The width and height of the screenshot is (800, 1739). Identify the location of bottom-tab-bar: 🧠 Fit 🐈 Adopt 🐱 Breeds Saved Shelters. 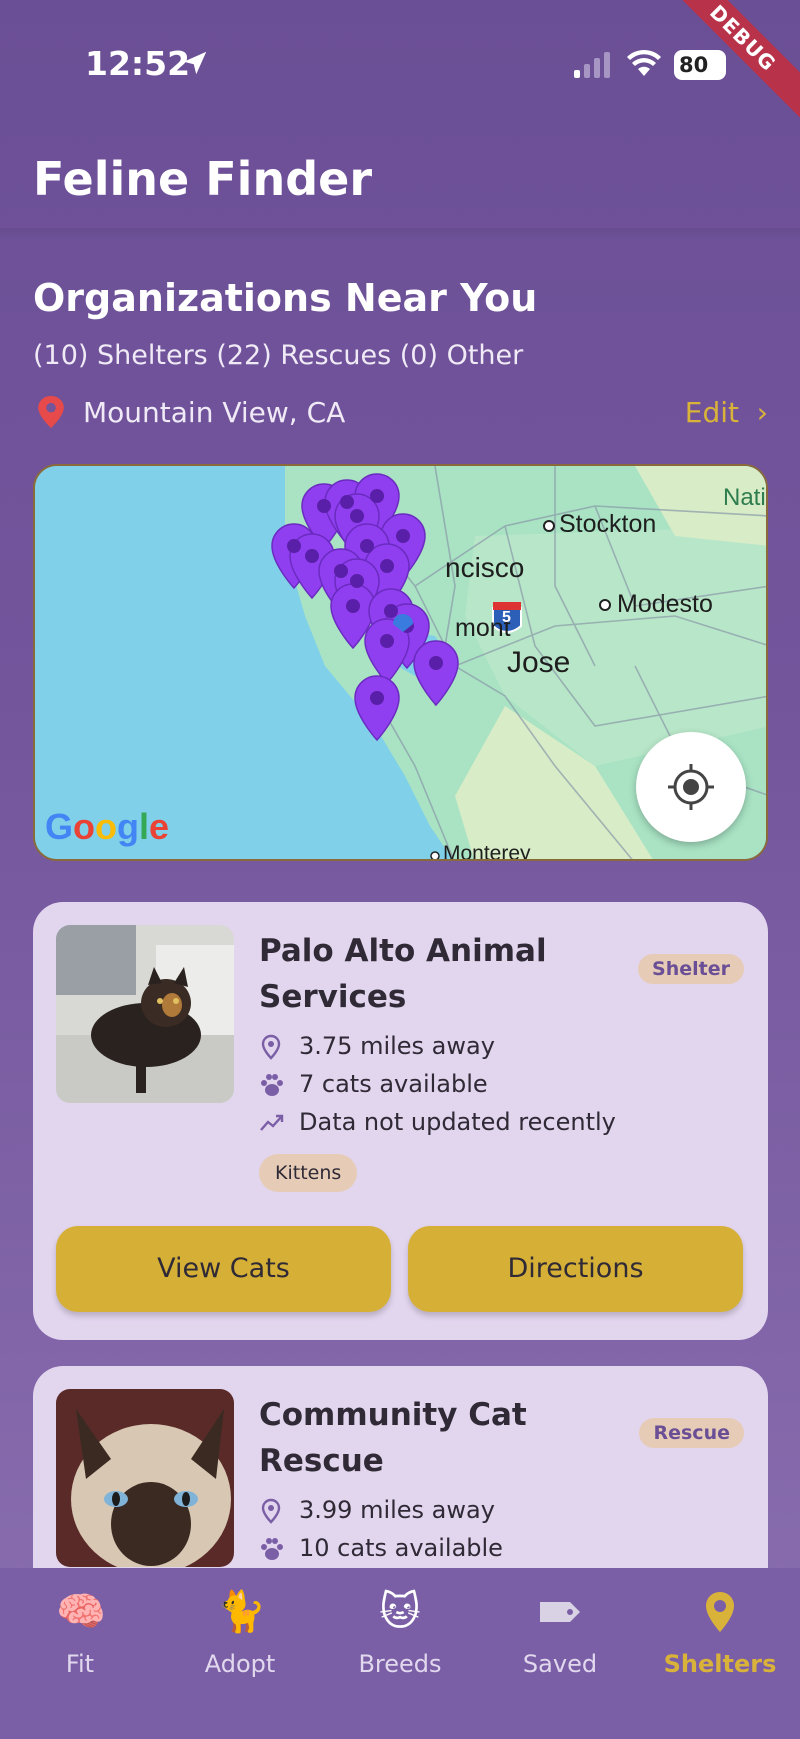
(400, 1653).